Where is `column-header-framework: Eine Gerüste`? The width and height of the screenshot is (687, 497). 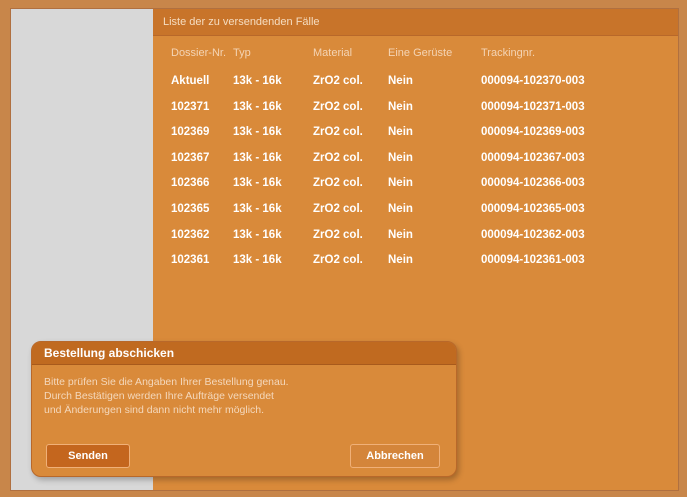
column-header-framework: Eine Gerüste is located at coordinates (420, 53).